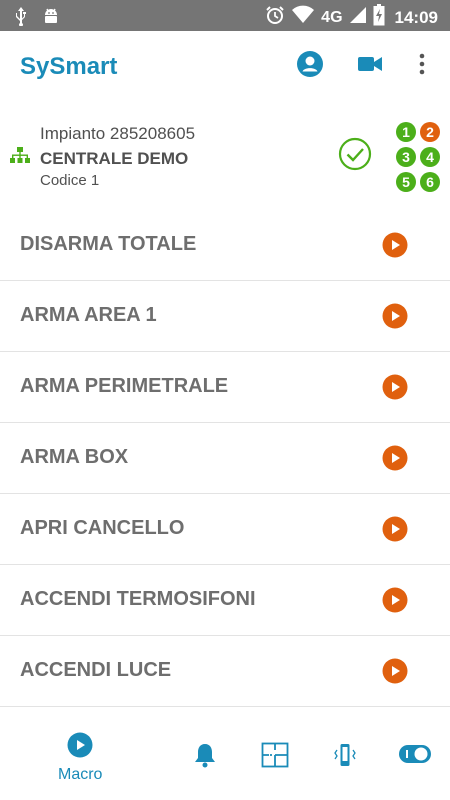  What do you see at coordinates (114, 158) in the screenshot?
I see `system-name: CENTRALE DEMO` at bounding box center [114, 158].